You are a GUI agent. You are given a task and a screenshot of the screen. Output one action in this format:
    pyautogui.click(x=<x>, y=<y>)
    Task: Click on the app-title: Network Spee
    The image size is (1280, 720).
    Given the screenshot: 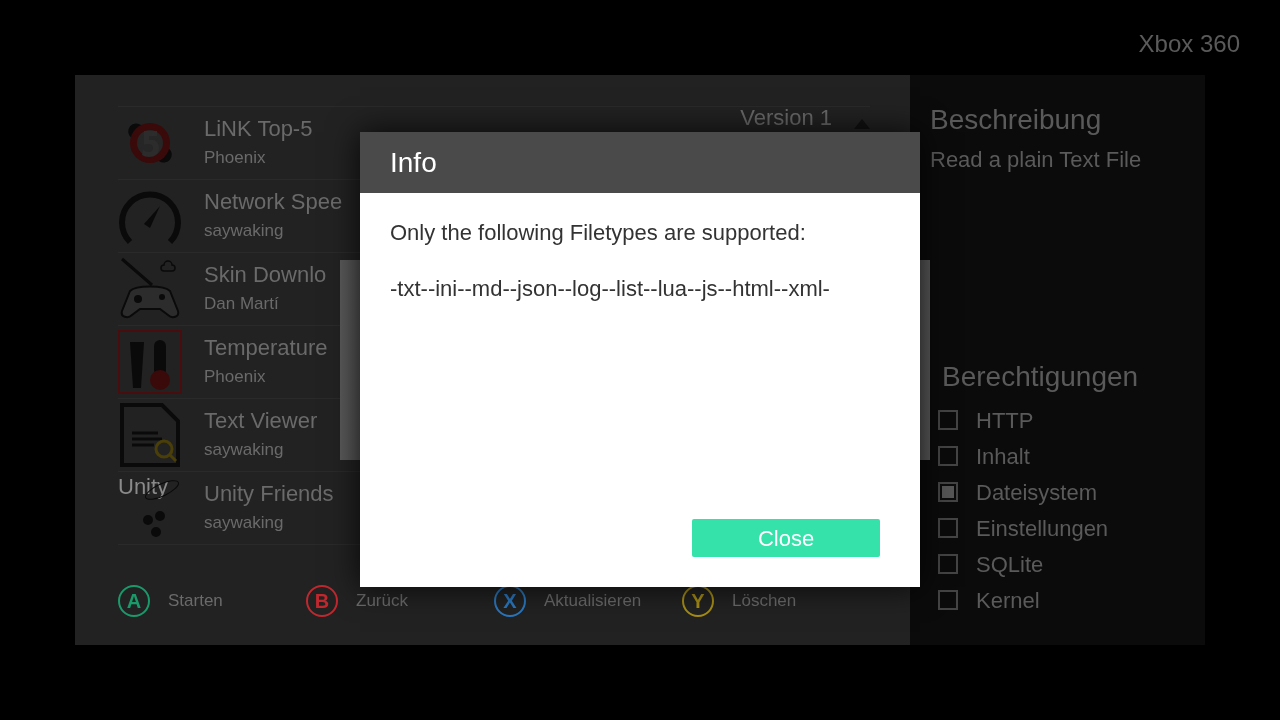 What is the action you would take?
    pyautogui.click(x=273, y=202)
    